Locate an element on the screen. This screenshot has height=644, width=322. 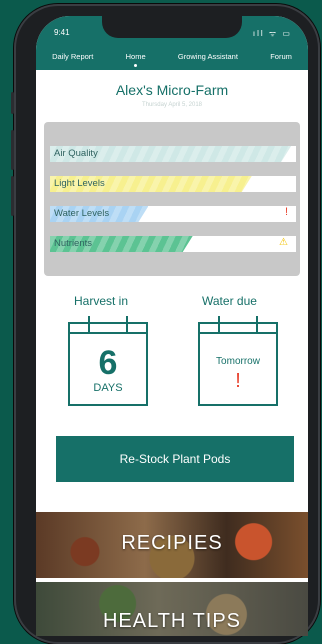
metric-label: Light Levels is located at coordinates (79, 183).